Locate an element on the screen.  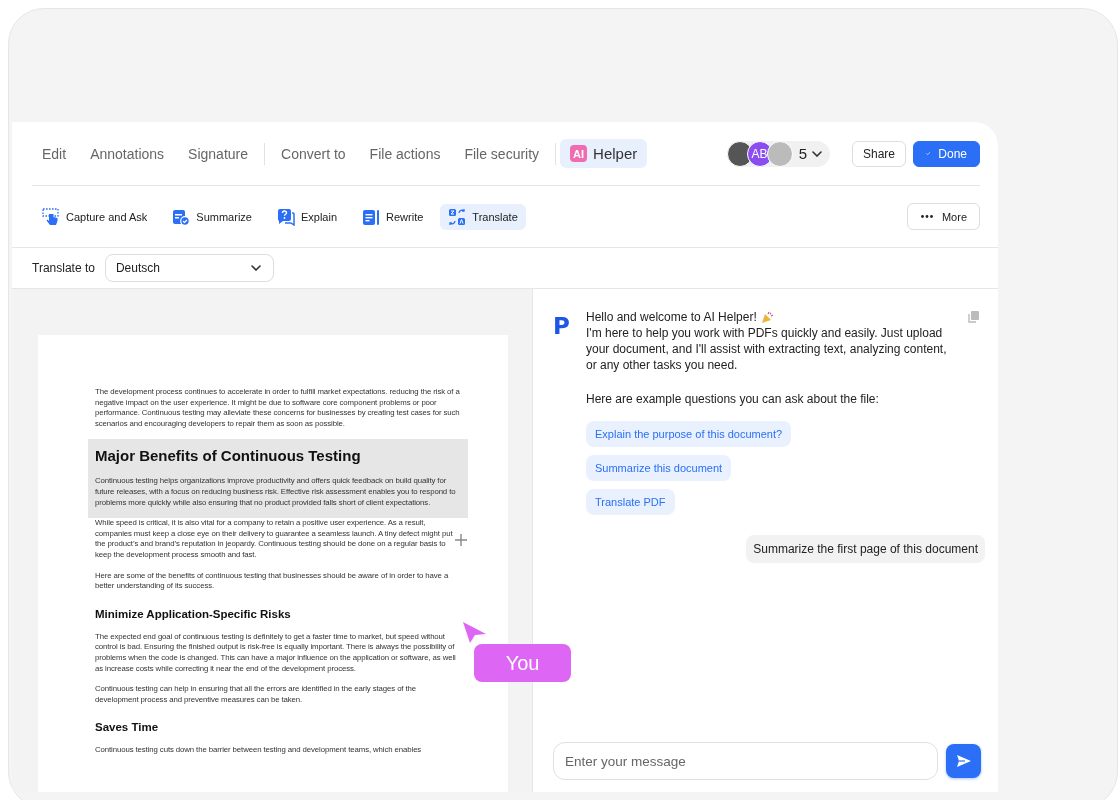
party-popper-icon is located at coordinates (767, 317).